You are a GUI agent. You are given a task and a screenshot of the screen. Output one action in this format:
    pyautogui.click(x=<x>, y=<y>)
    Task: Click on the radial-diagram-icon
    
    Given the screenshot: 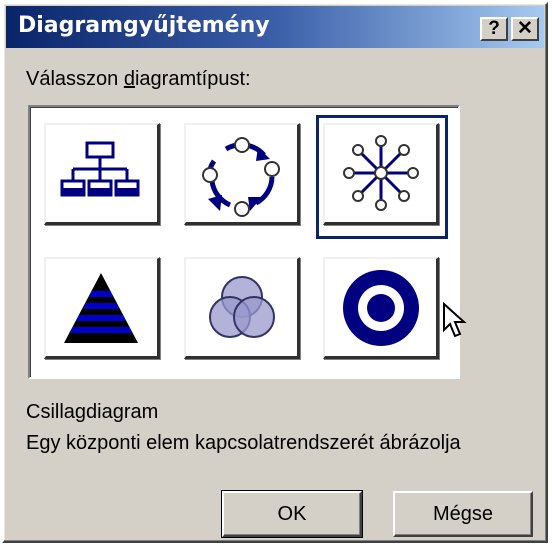 What is the action you would take?
    pyautogui.click(x=381, y=173)
    